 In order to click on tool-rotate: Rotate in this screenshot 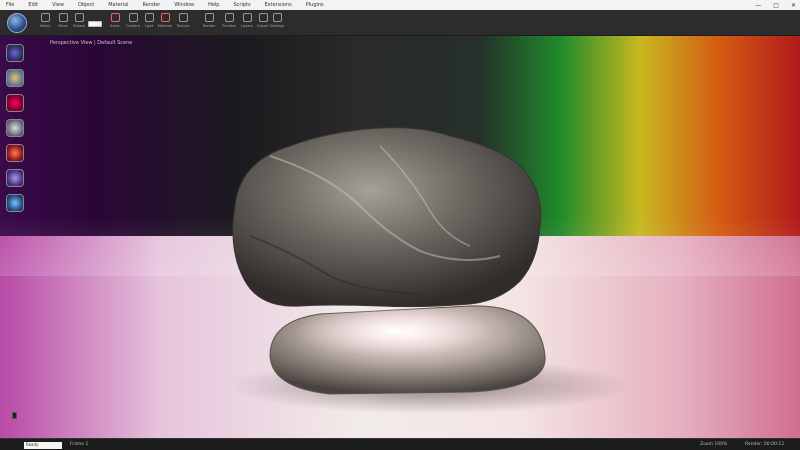, I will do `click(79, 20)`.